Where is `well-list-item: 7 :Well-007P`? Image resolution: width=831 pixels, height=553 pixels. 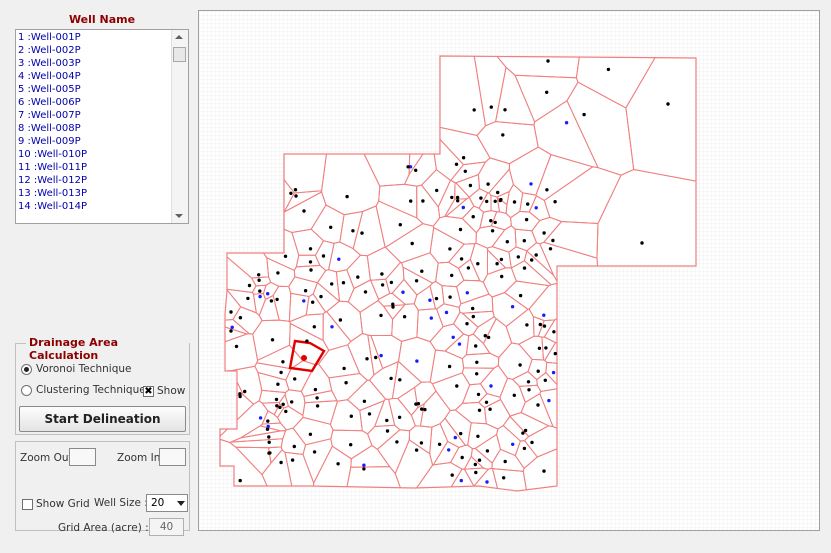
well-list-item: 7 :Well-007P is located at coordinates (94, 115).